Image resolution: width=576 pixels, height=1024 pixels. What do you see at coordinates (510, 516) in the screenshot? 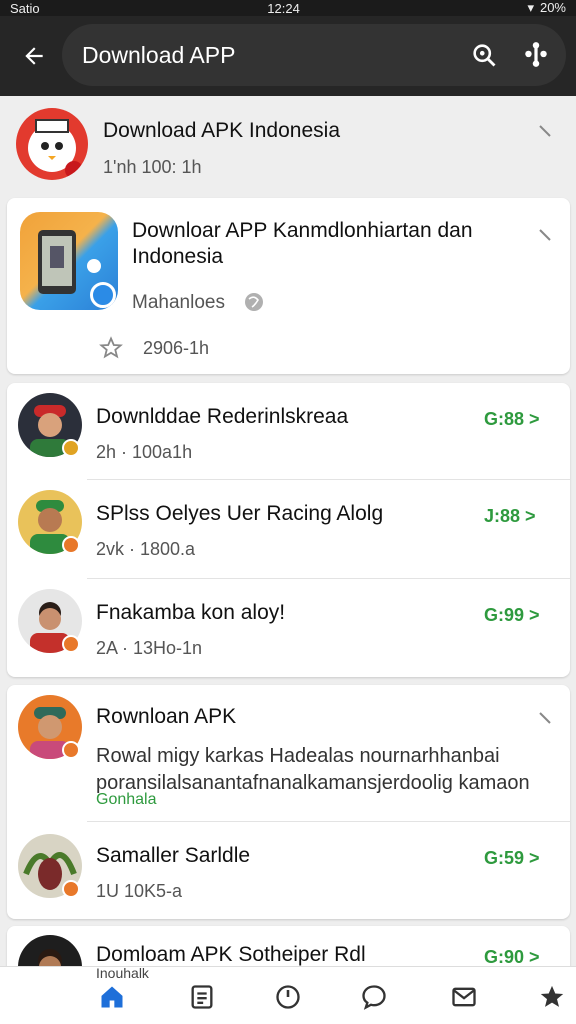
I see `count-link: J:88 >` at bounding box center [510, 516].